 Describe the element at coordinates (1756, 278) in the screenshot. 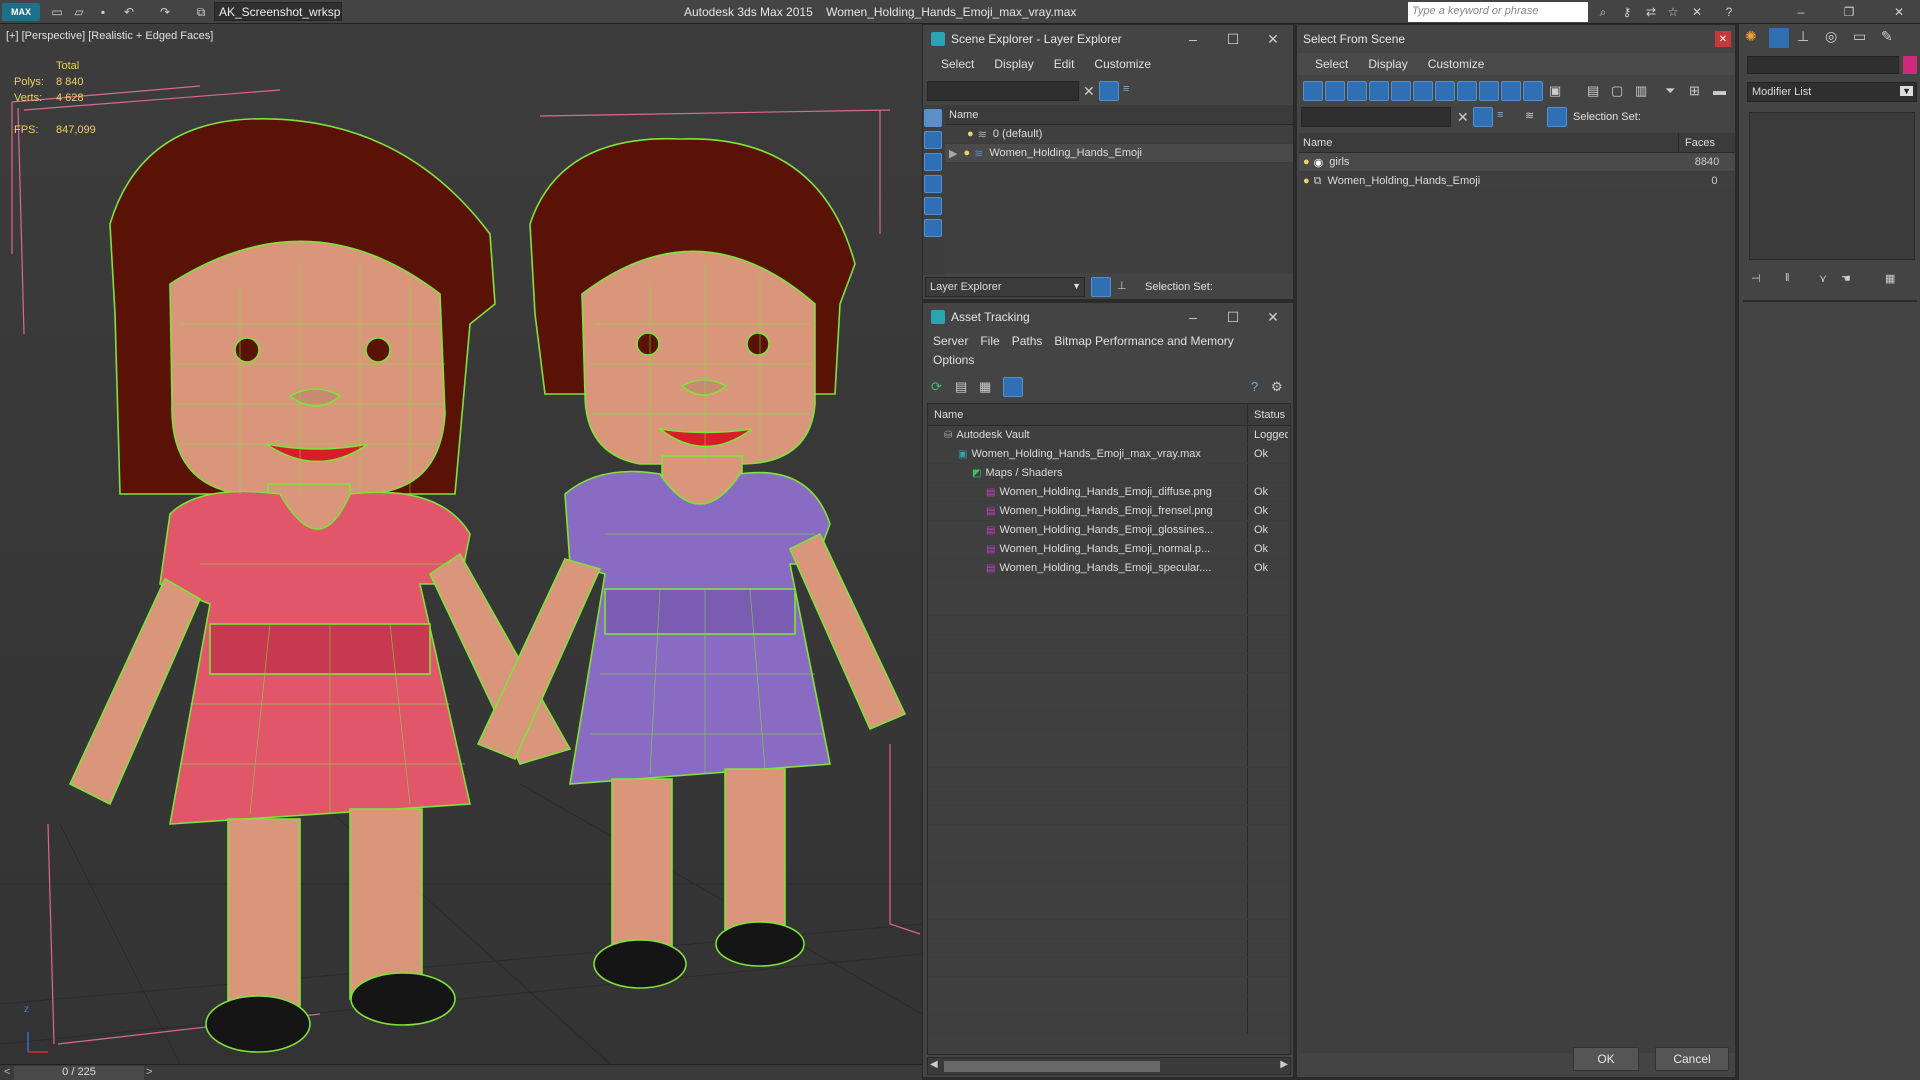

I see `pin-stack-icon: ⊣` at that location.